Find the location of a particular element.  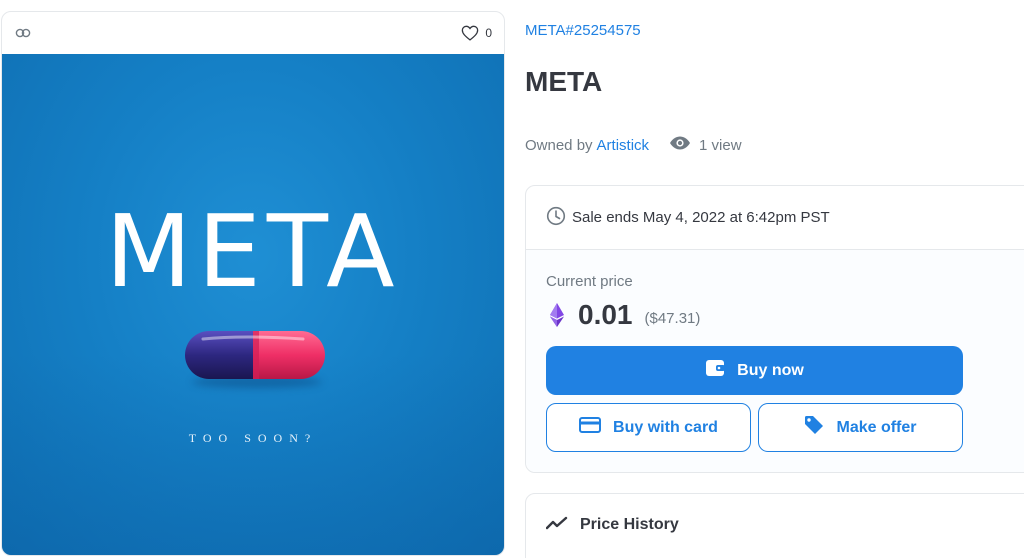

make-offer-button: Make offer is located at coordinates (860, 427).